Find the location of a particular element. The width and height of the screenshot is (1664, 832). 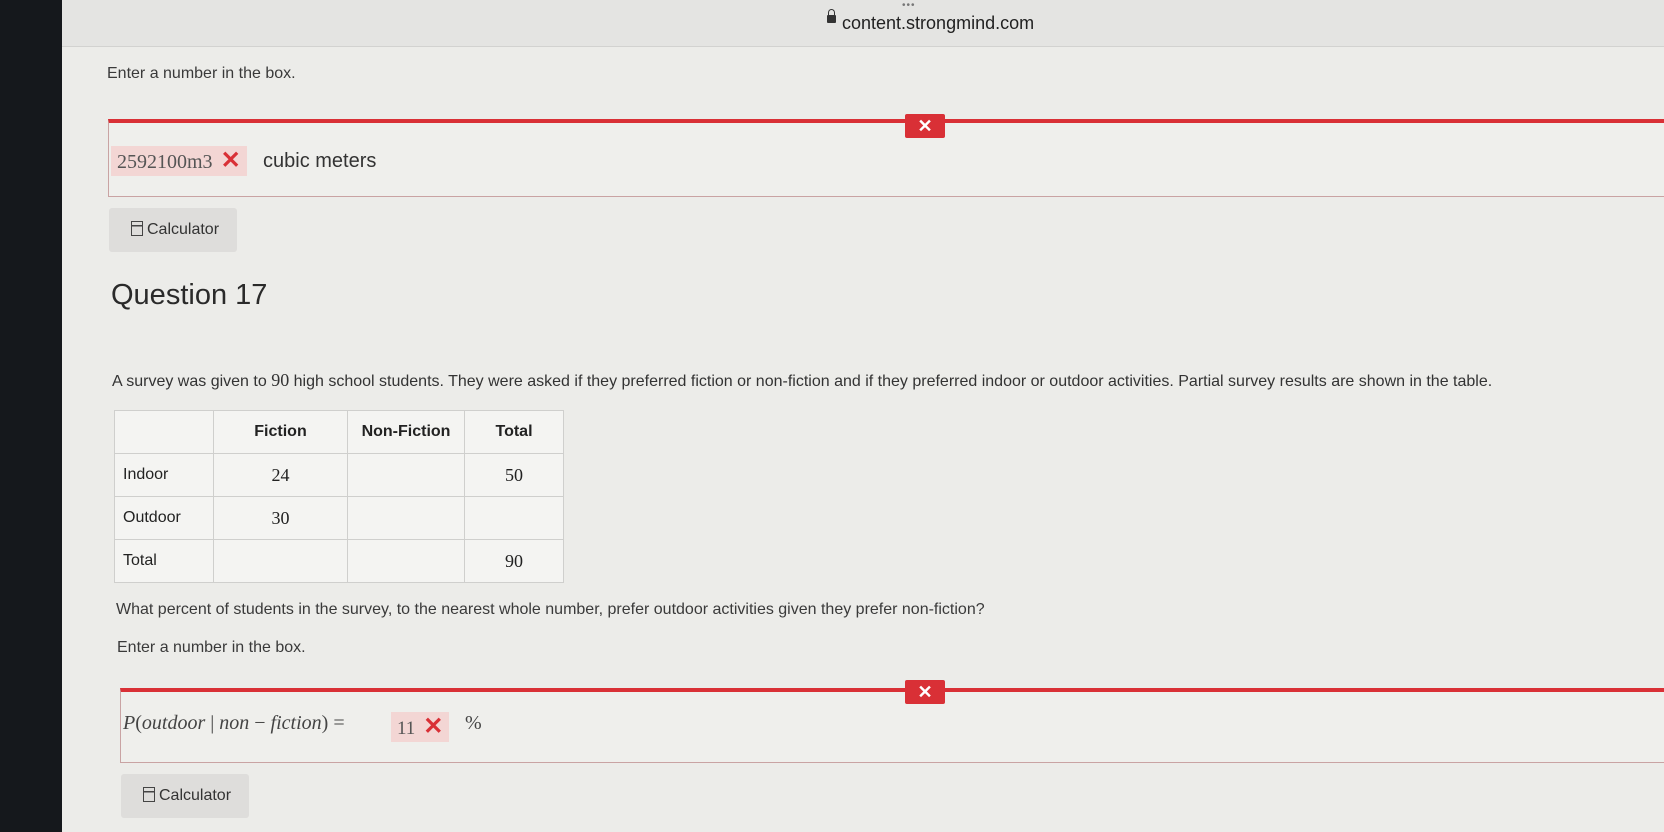

formula-non: non is located at coordinates (234, 723).